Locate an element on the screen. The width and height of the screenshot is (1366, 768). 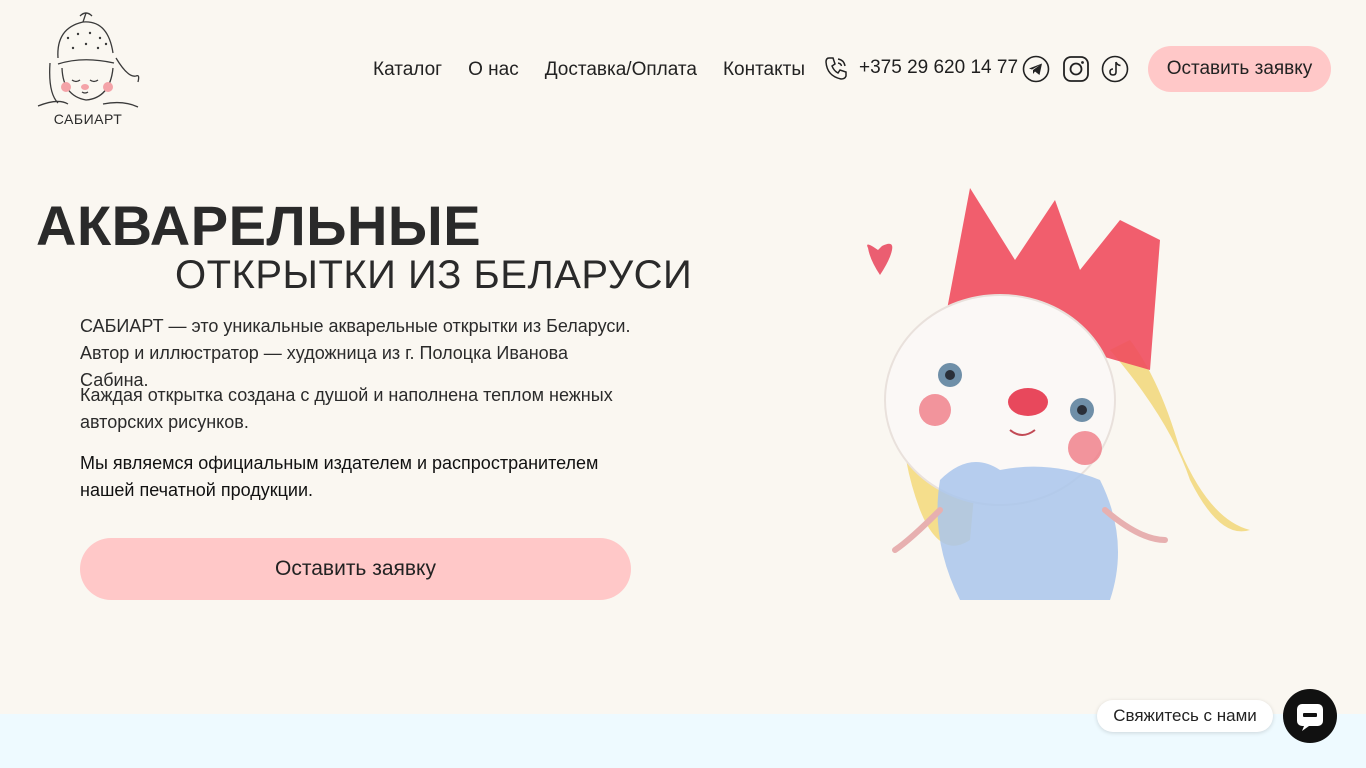
telegram-icon is located at coordinates (1036, 69).